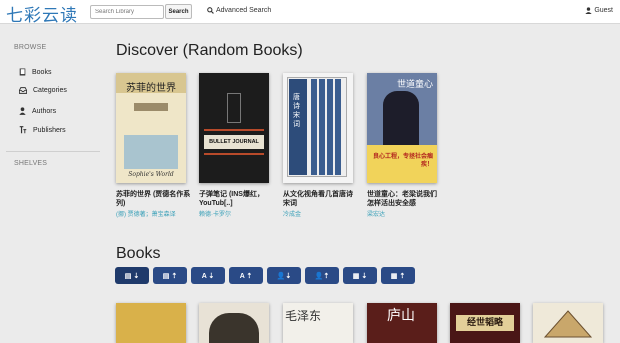 The height and width of the screenshot is (343, 620). Describe the element at coordinates (138, 253) in the screenshot. I see `books-heading: Books` at that location.